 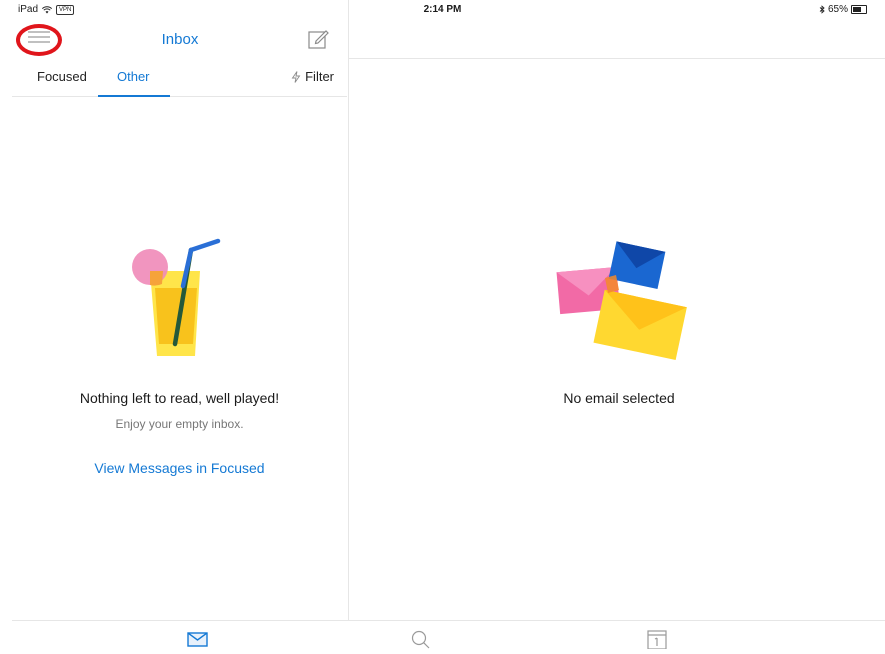 What do you see at coordinates (348, 310) in the screenshot?
I see `pane-divider` at bounding box center [348, 310].